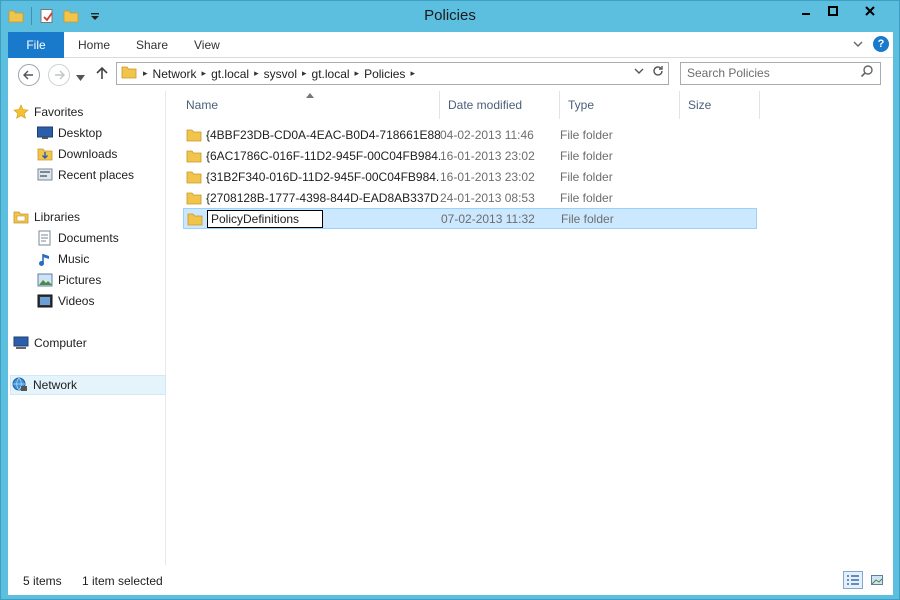 The image size is (900, 600). Describe the element at coordinates (80, 77) in the screenshot. I see `recent-locations-icon` at that location.